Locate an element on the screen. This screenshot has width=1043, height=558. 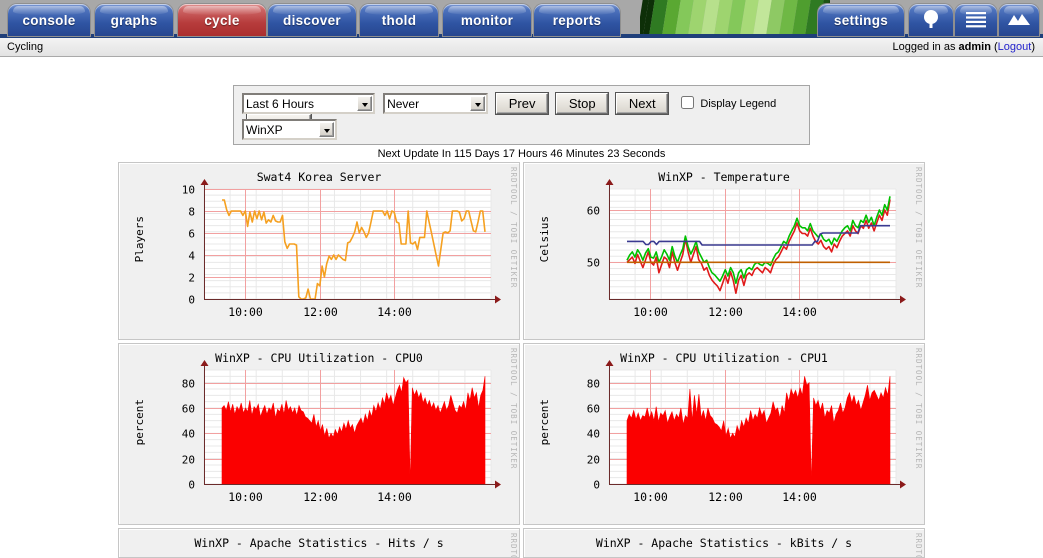
tab-label: console is located at coordinates (49, 20).